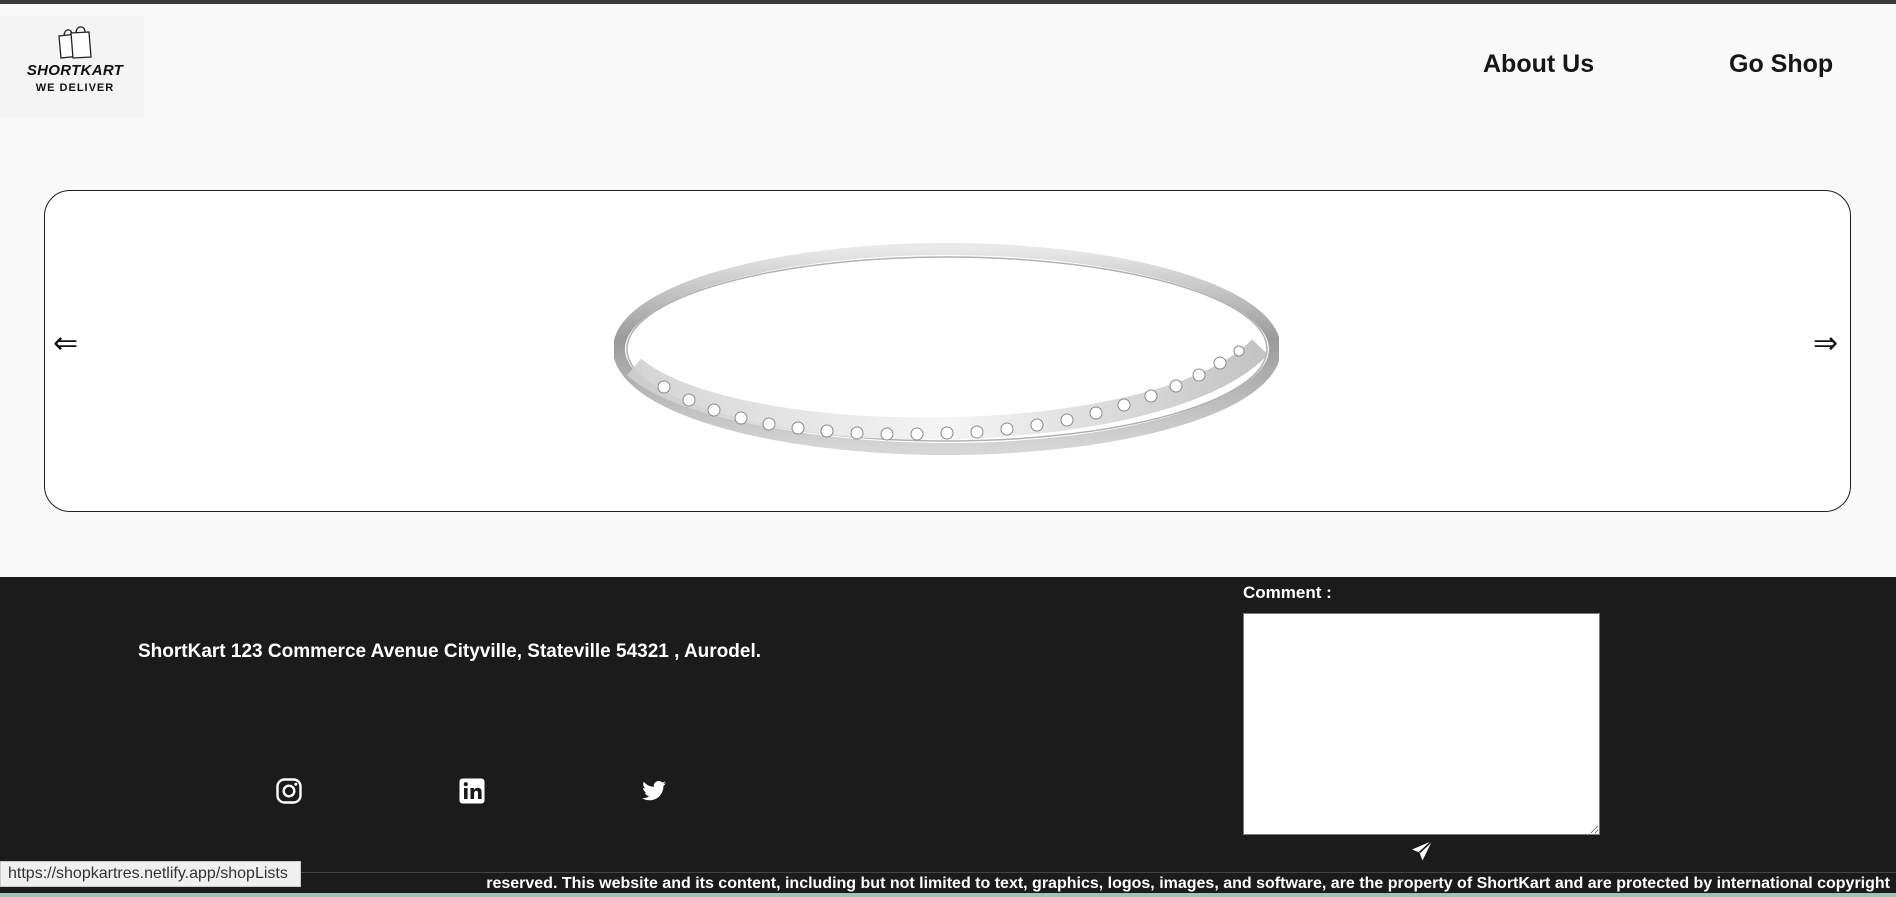 The width and height of the screenshot is (1896, 897). Describe the element at coordinates (75, 70) in the screenshot. I see `brand-name: SHORTKART` at that location.